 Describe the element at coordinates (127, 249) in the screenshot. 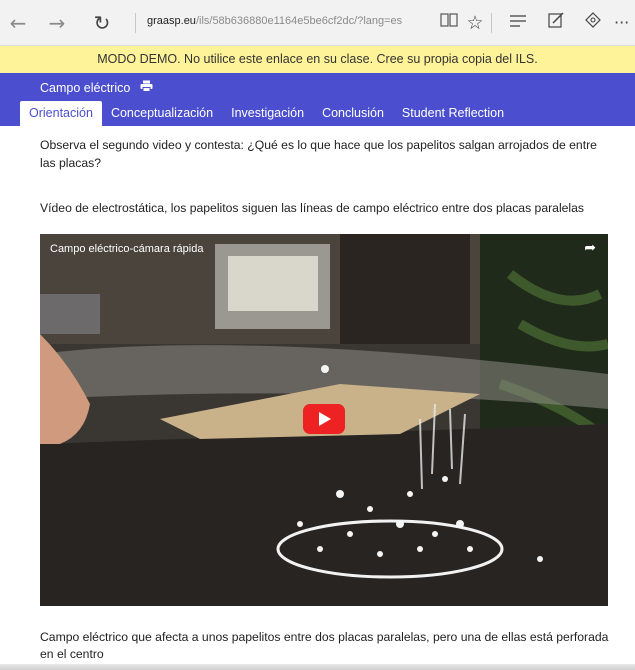

I see `video-title: Campo eléctrico-cámara rápida` at that location.